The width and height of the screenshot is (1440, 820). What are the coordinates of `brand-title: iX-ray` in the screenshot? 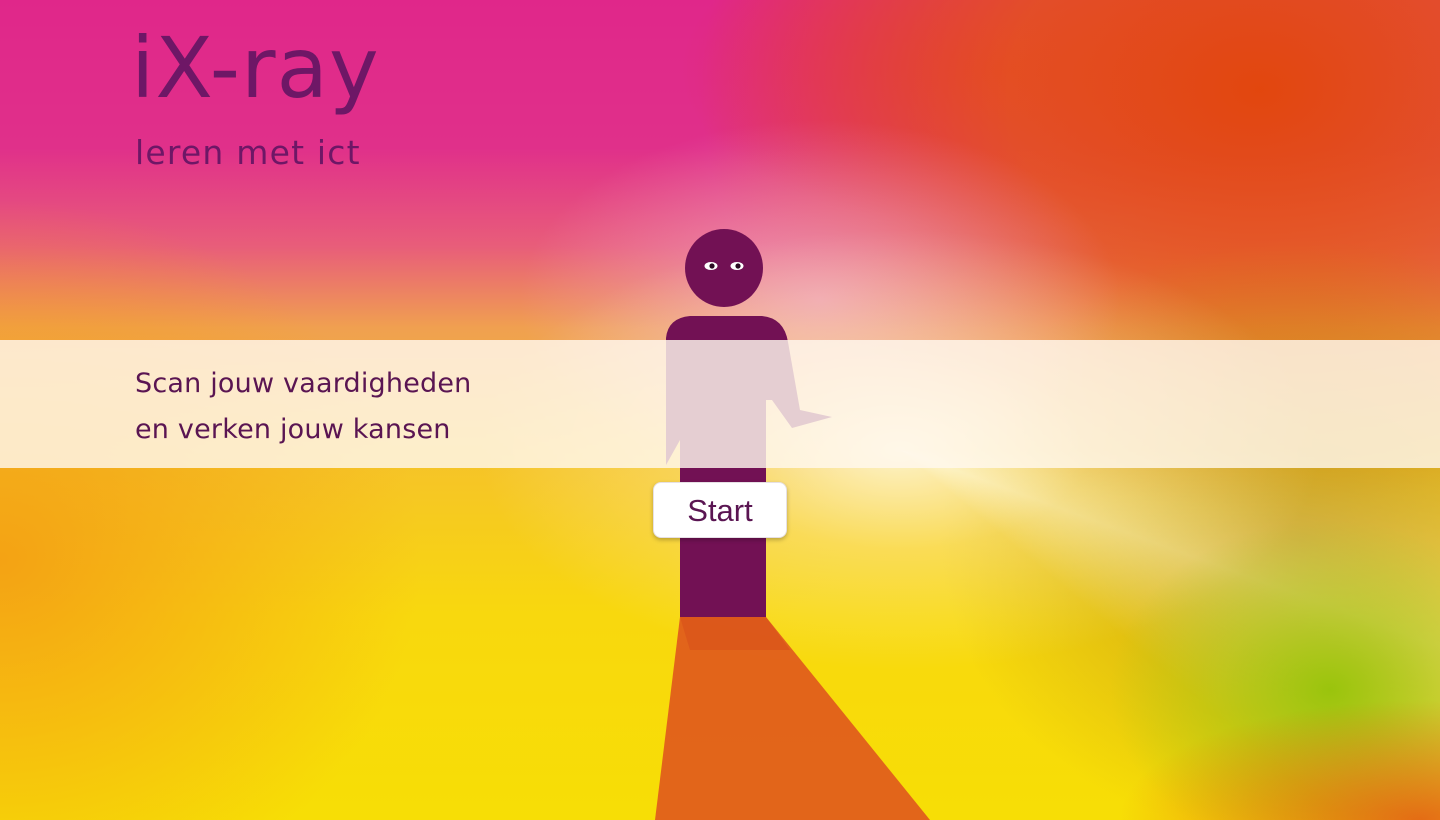 It's located at (255, 68).